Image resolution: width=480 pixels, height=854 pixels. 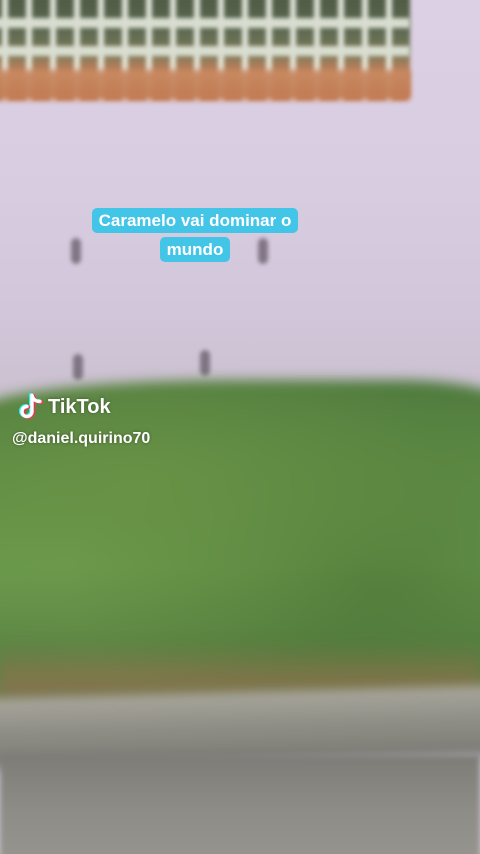 I want to click on tiktok-watermark: TikTok, so click(x=63, y=407).